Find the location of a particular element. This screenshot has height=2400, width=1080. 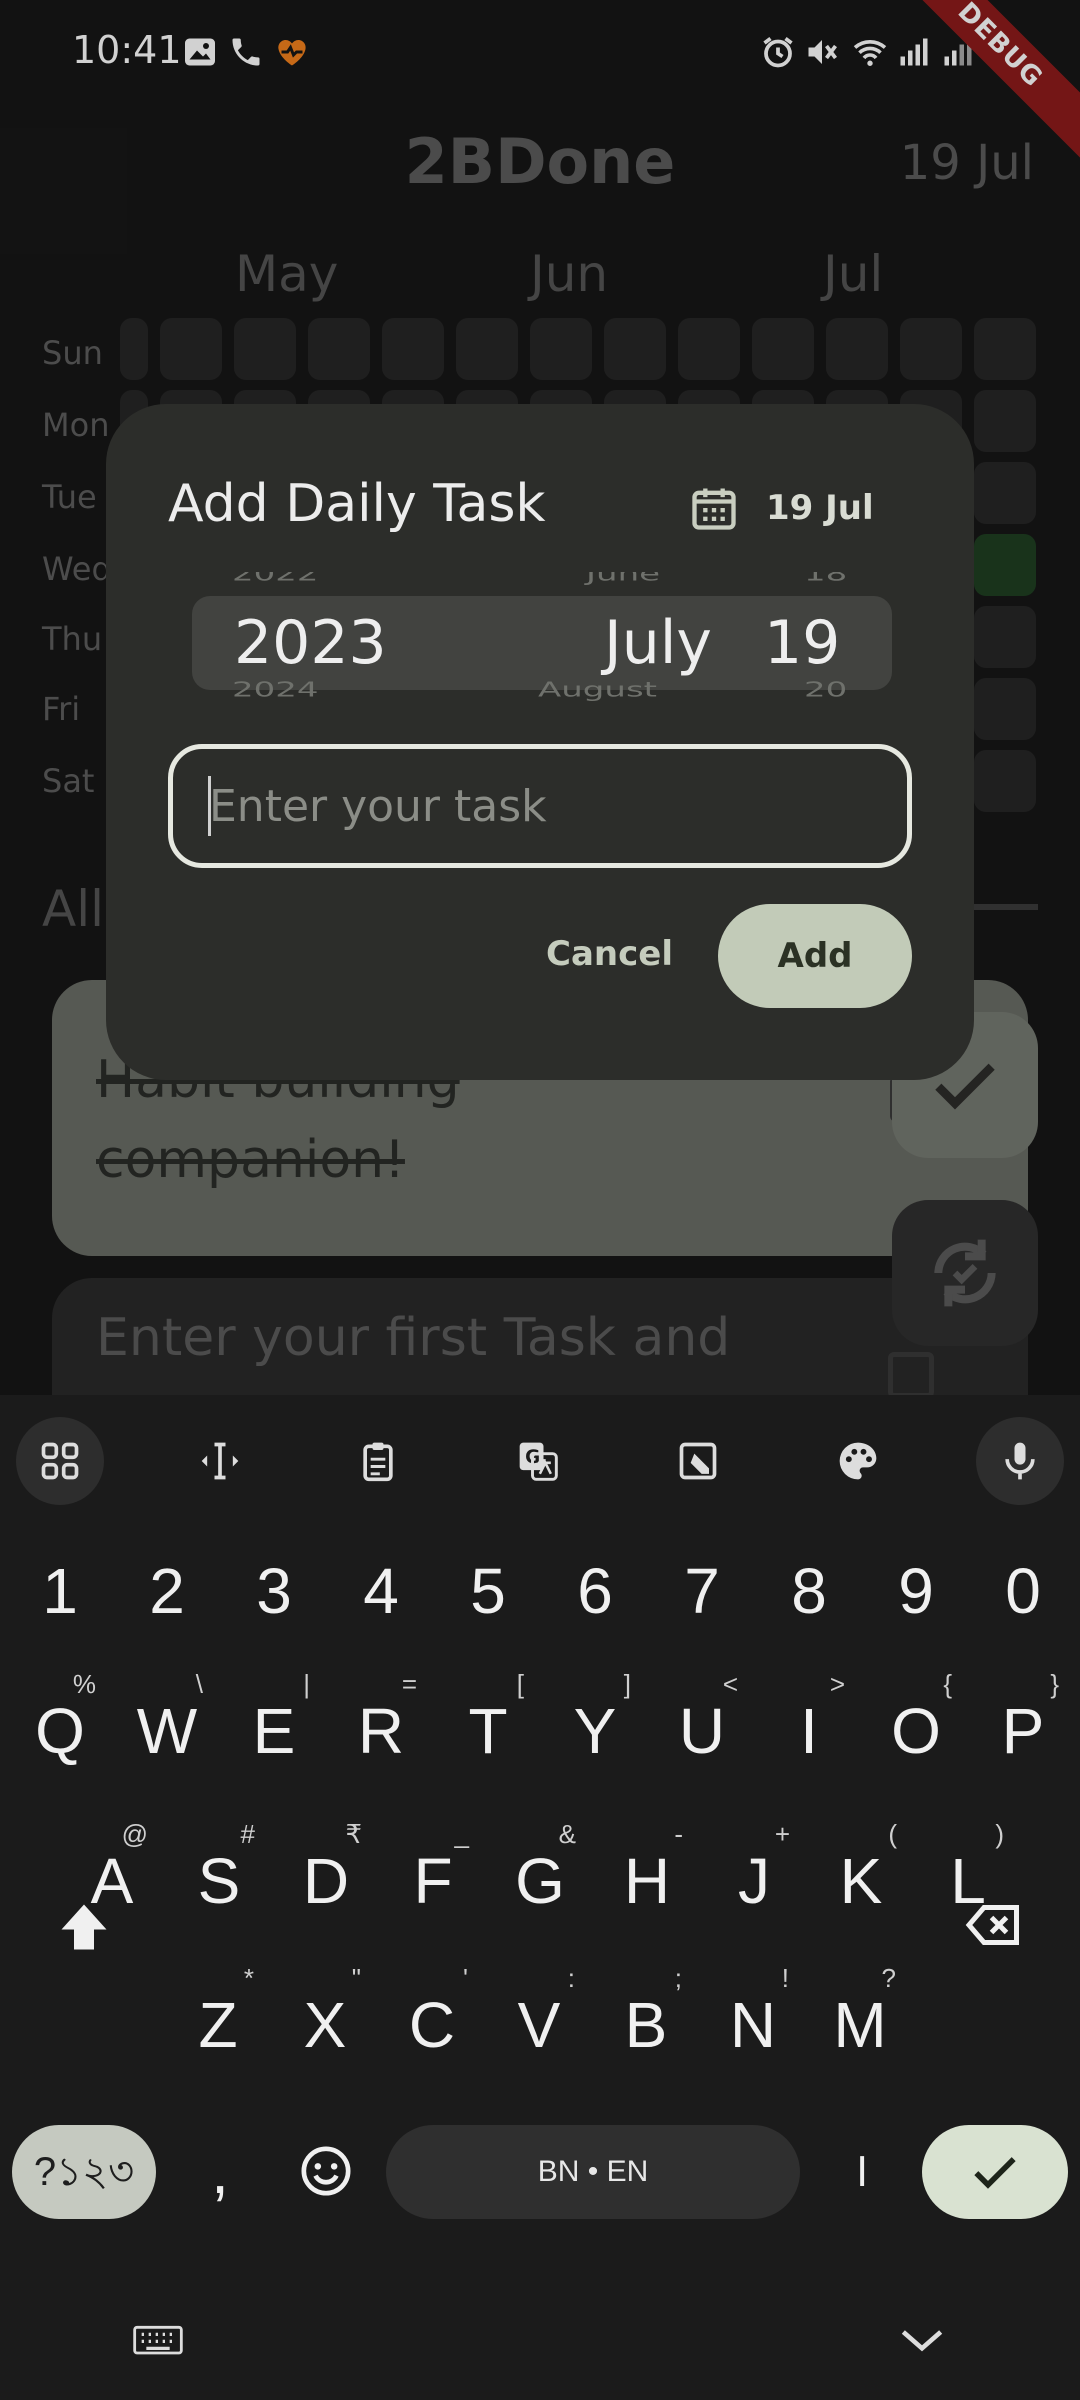

letter-key: P} is located at coordinates (1023, 1731).